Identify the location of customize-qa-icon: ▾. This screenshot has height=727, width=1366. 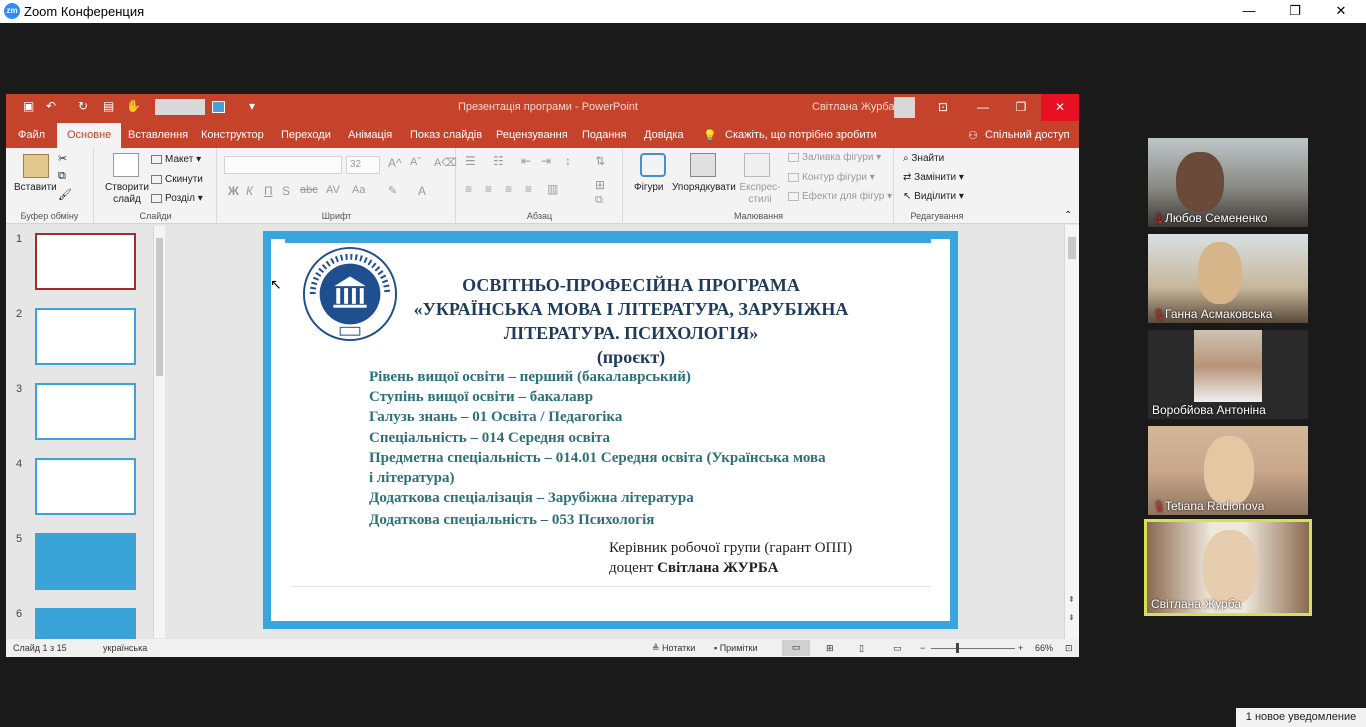
(252, 106).